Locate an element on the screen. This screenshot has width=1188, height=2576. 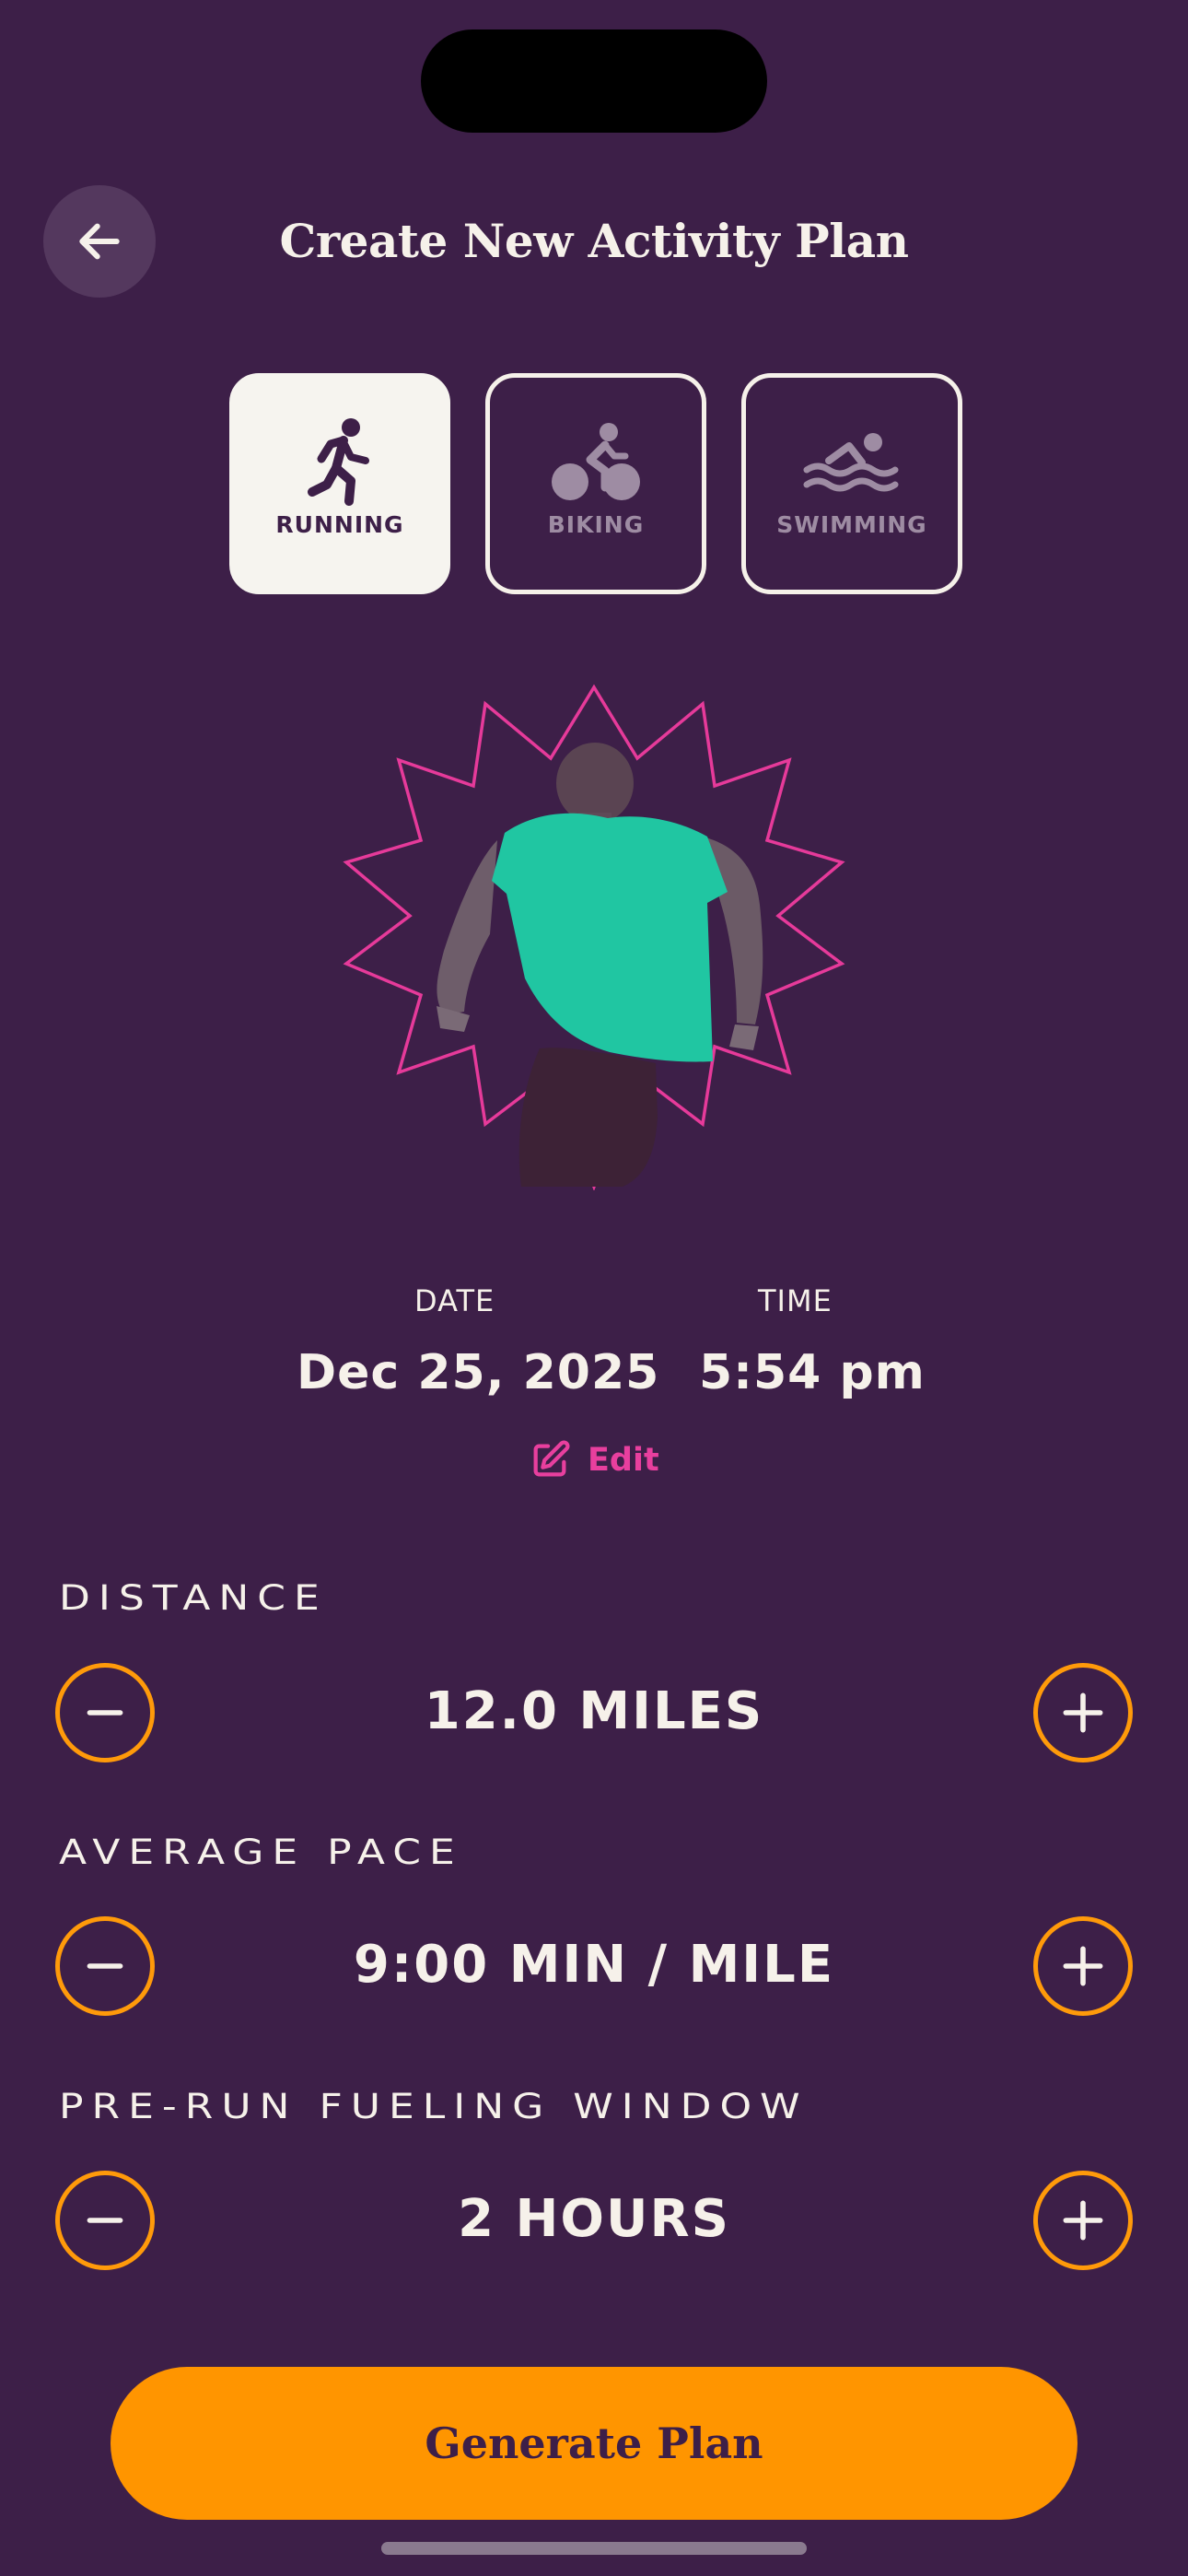
fueling-increase-button is located at coordinates (1083, 2220).